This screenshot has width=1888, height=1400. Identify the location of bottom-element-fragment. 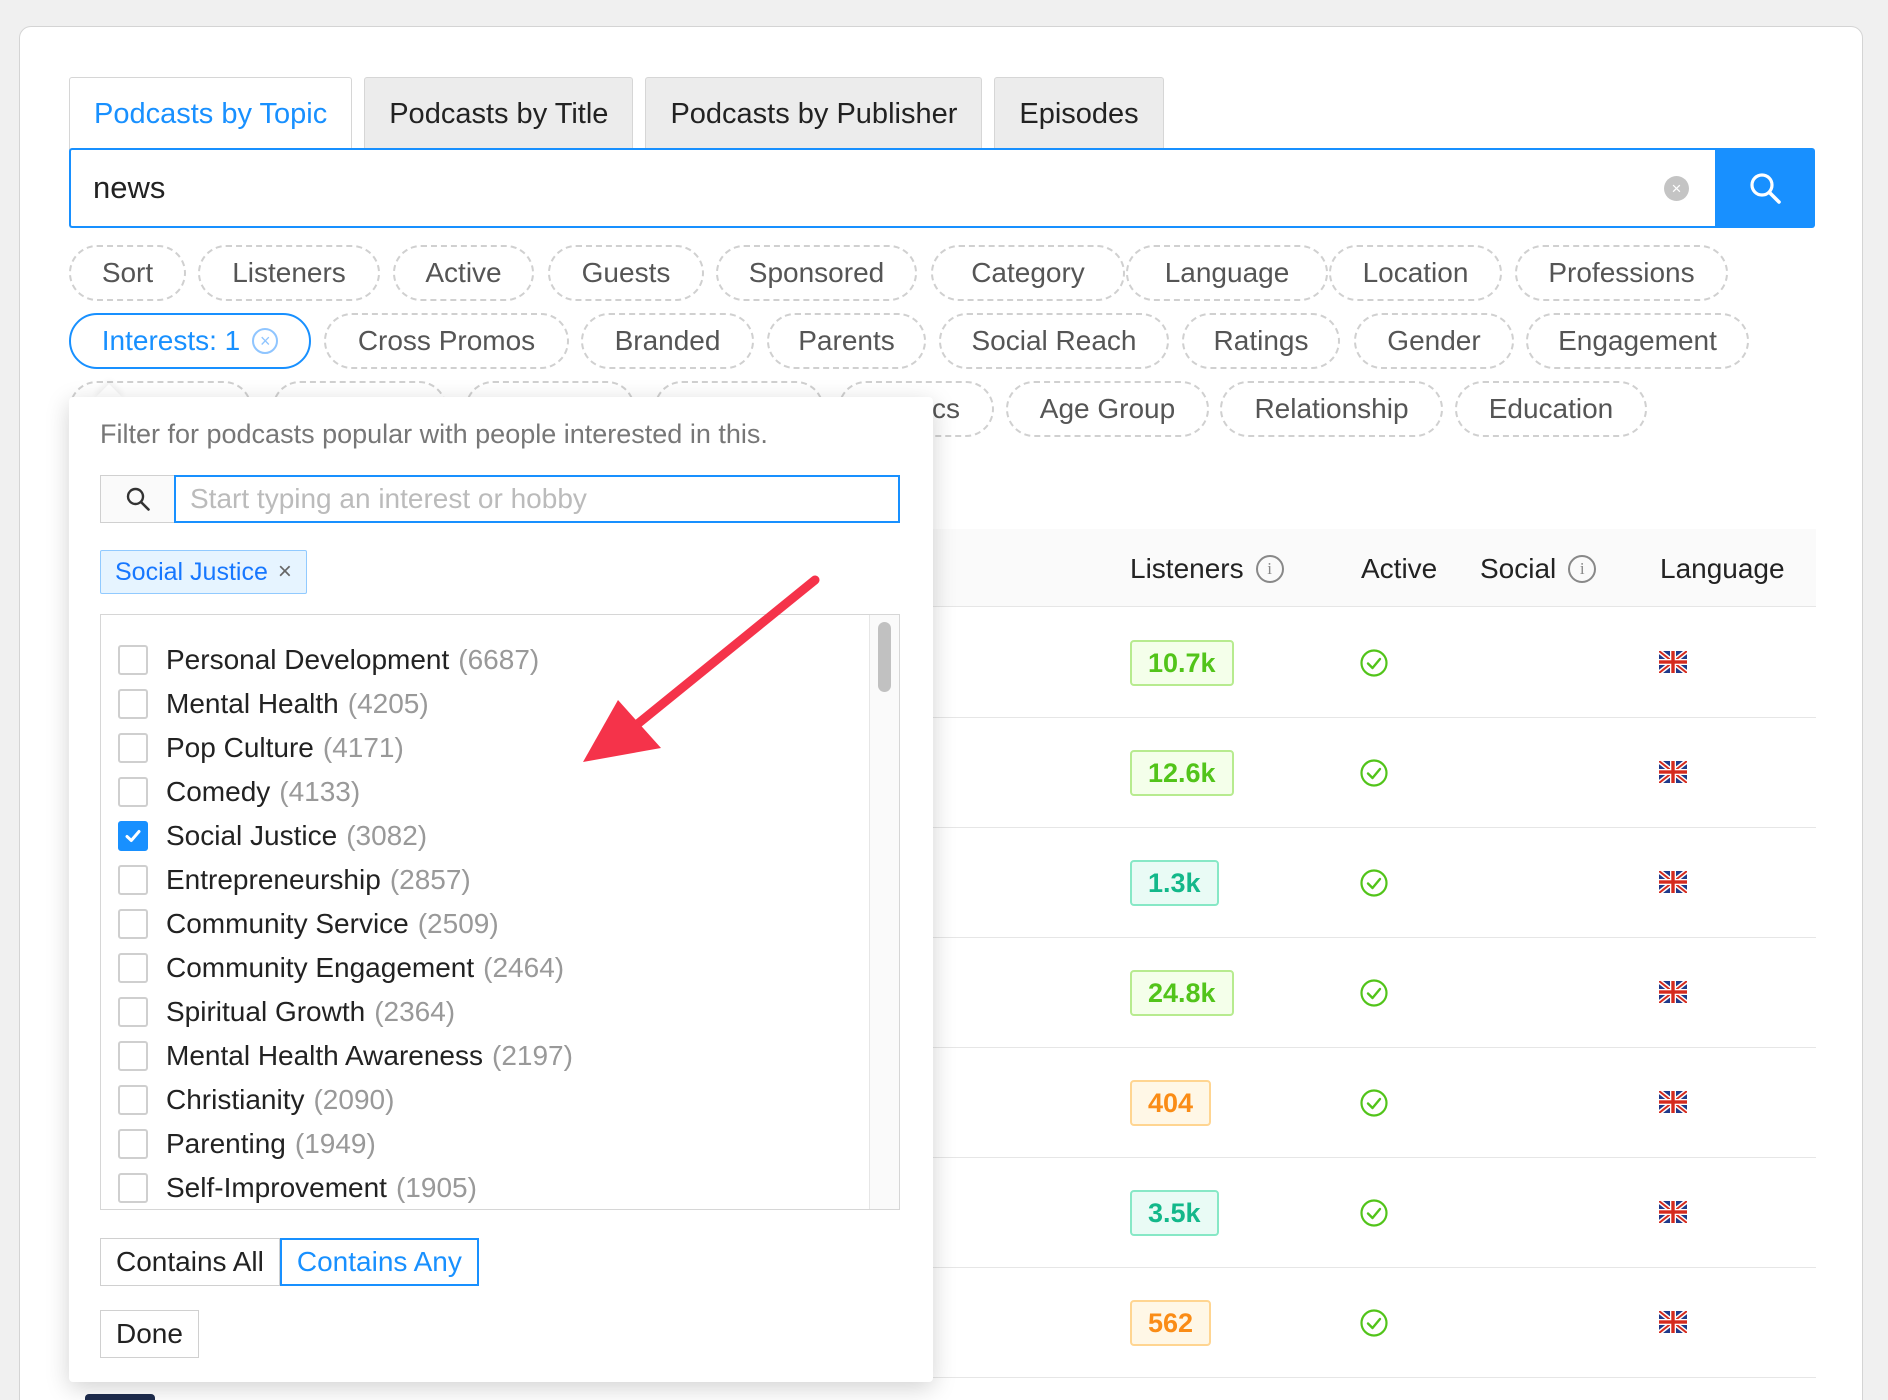
(120, 1397).